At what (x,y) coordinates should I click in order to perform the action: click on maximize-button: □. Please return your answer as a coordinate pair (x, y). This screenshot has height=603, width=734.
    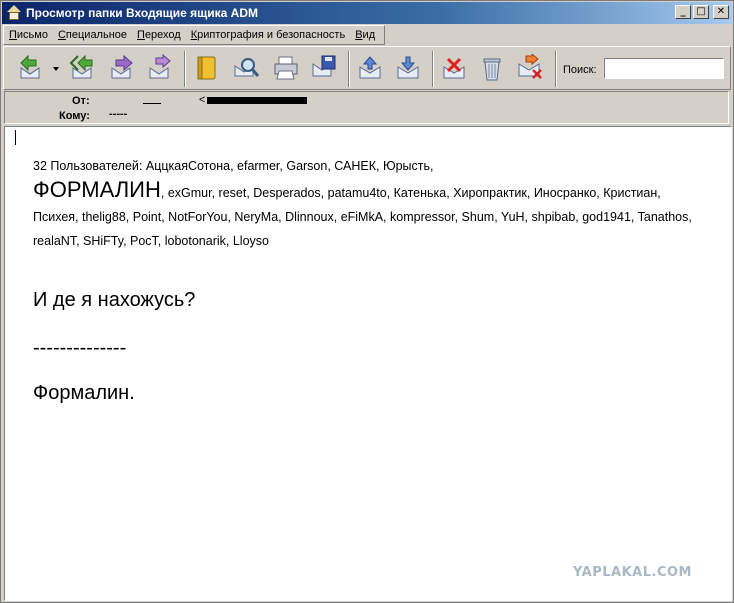
    Looking at the image, I should click on (701, 12).